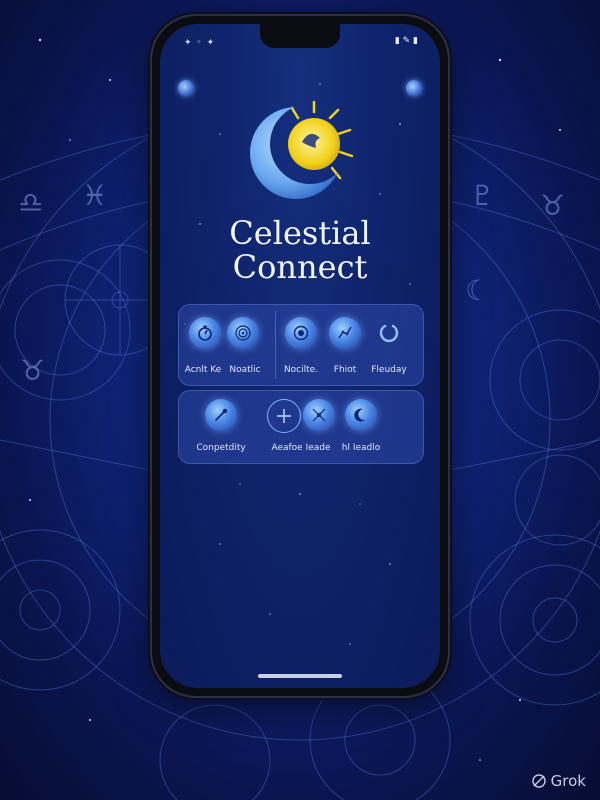 The image size is (600, 800). What do you see at coordinates (275, 345) in the screenshot?
I see `panel-divider` at bounding box center [275, 345].